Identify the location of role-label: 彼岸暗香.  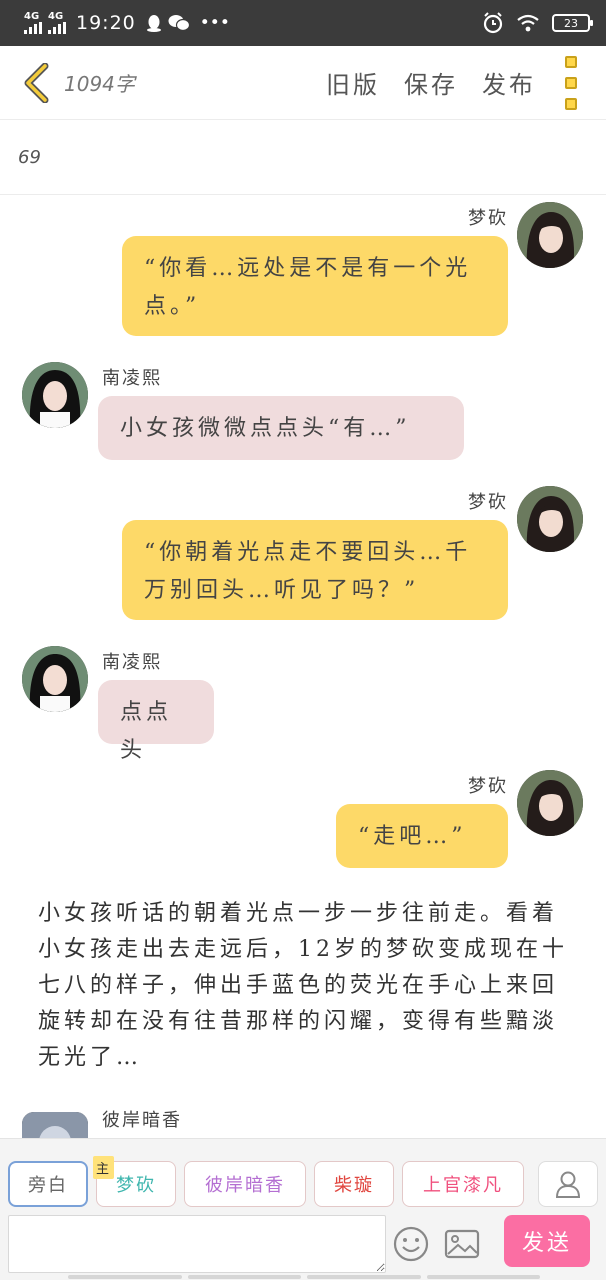
(245, 1185).